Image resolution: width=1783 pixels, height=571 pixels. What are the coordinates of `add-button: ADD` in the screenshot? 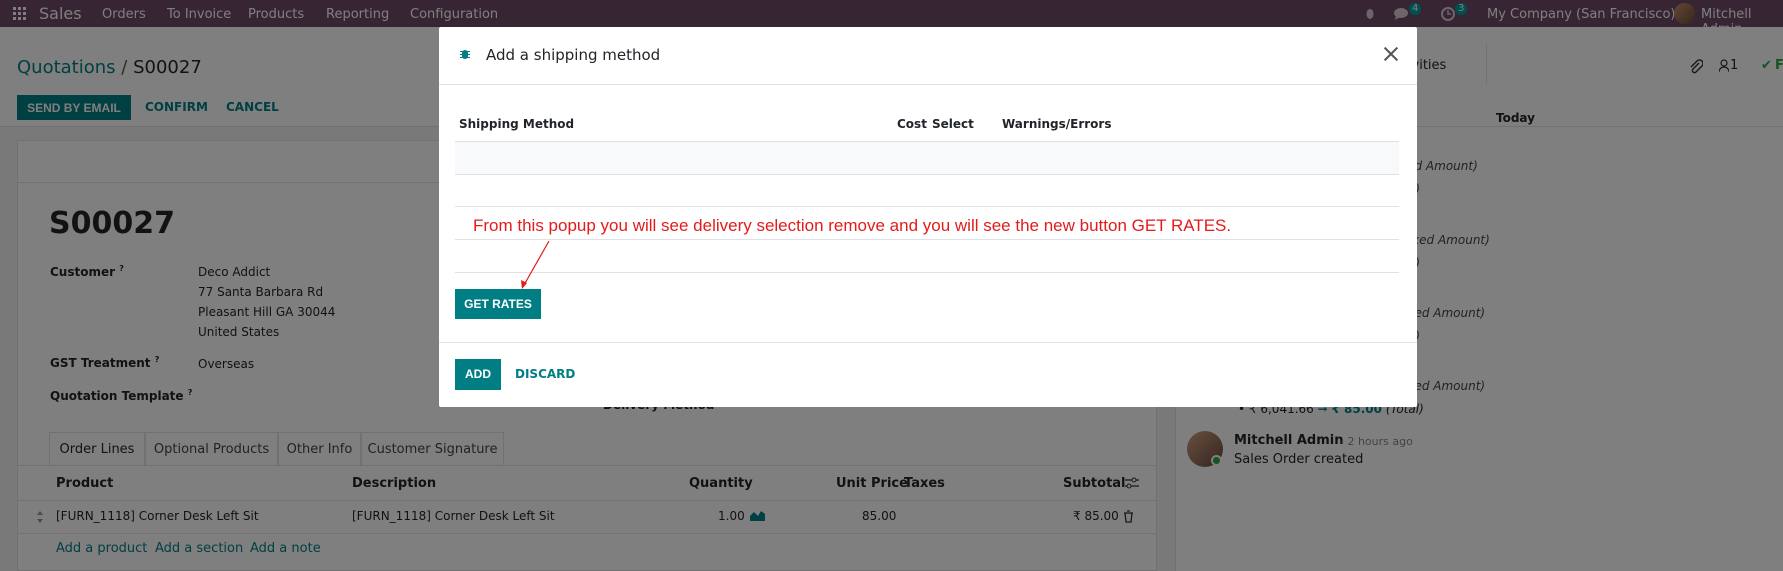 It's located at (478, 374).